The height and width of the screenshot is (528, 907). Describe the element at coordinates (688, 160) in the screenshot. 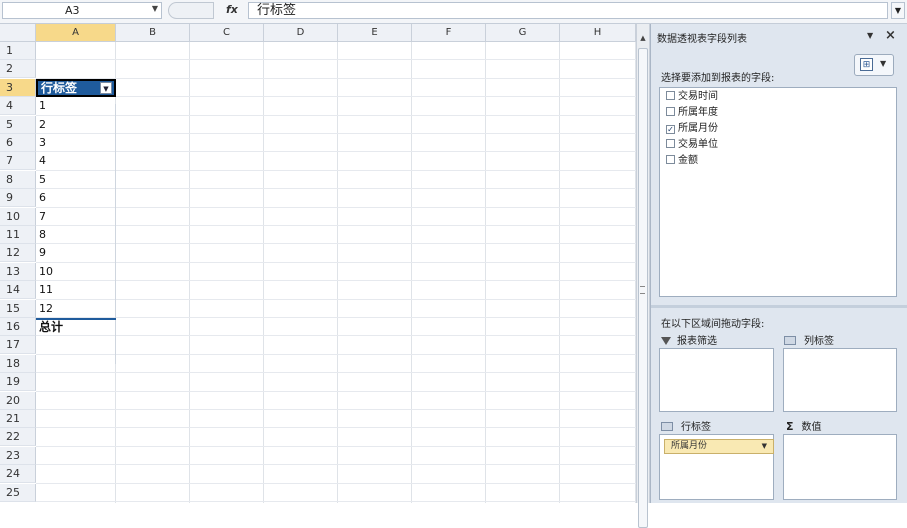

I see `field-label: 金额` at that location.